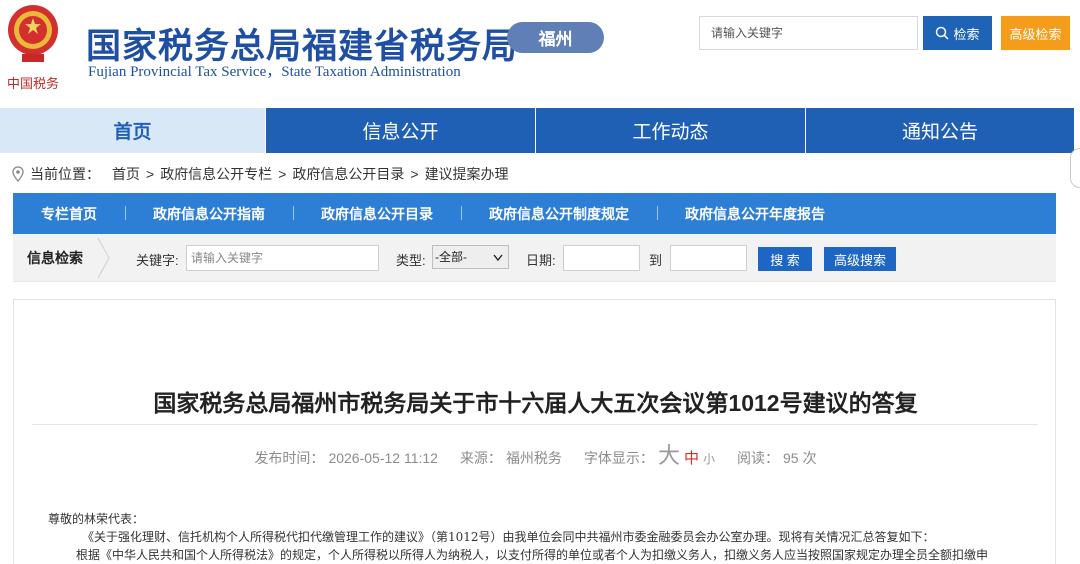  I want to click on search-icon, so click(943, 33).